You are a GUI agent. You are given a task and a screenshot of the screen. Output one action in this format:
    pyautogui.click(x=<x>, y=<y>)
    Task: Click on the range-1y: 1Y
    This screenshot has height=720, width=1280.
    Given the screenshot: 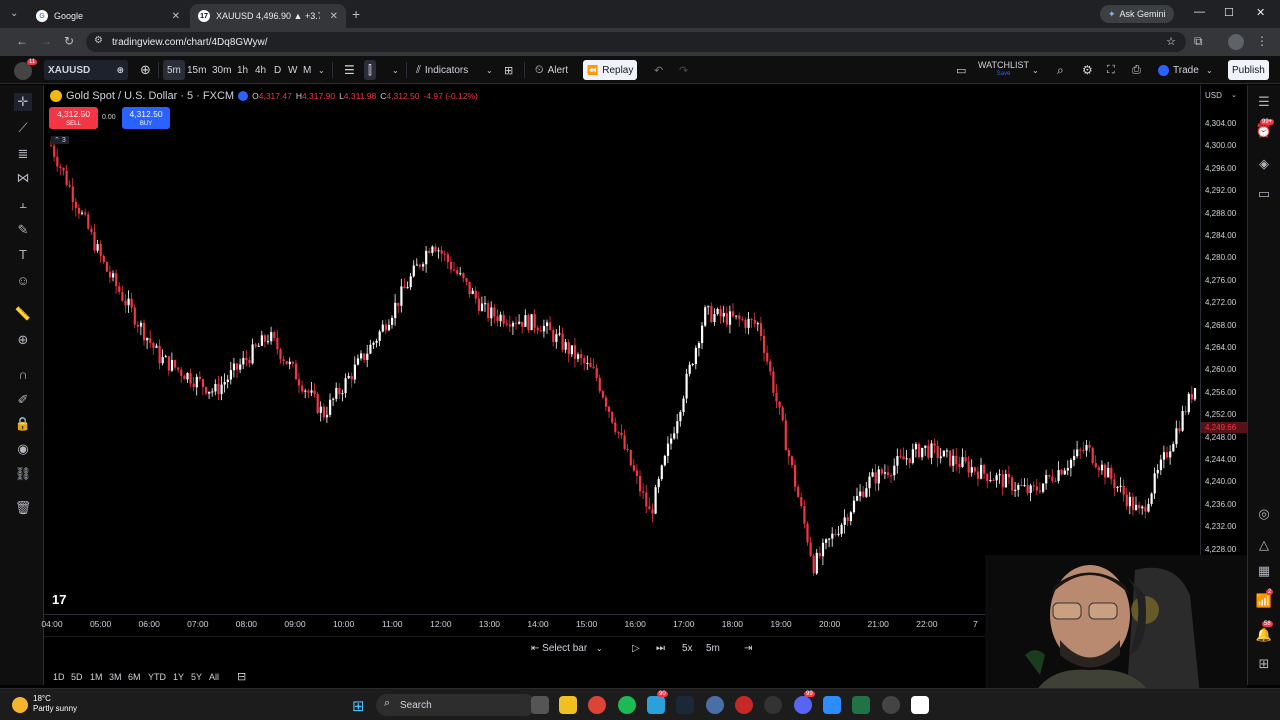 What is the action you would take?
    pyautogui.click(x=178, y=677)
    